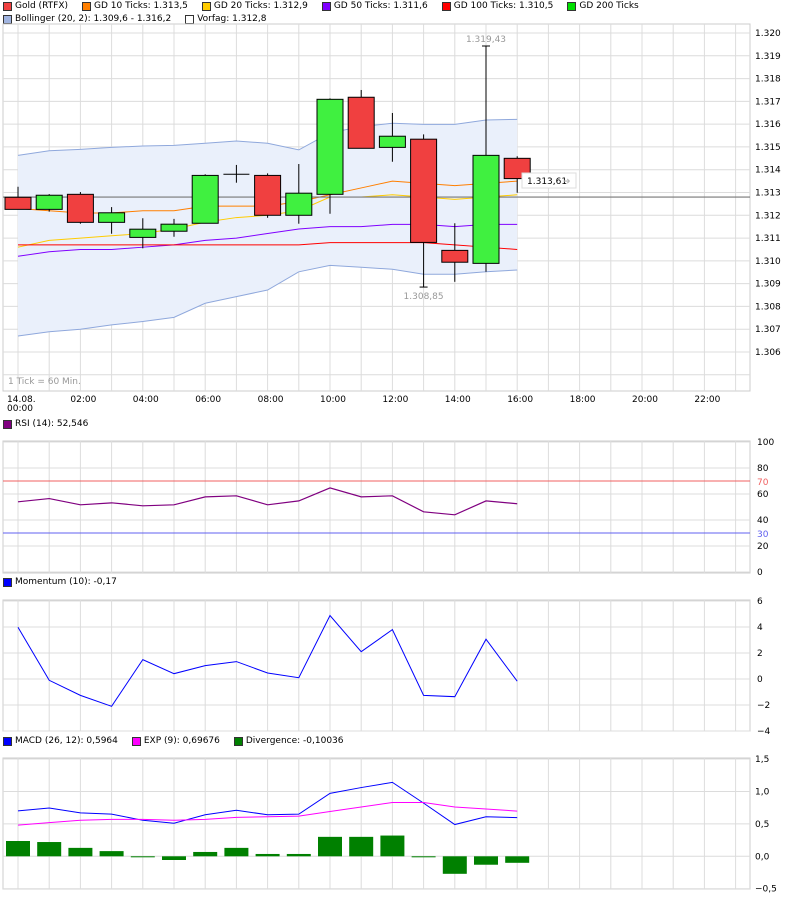 Image resolution: width=792 pixels, height=898 pixels. What do you see at coordinates (763, 547) in the screenshot?
I see `rsi-axis-label: 20` at bounding box center [763, 547].